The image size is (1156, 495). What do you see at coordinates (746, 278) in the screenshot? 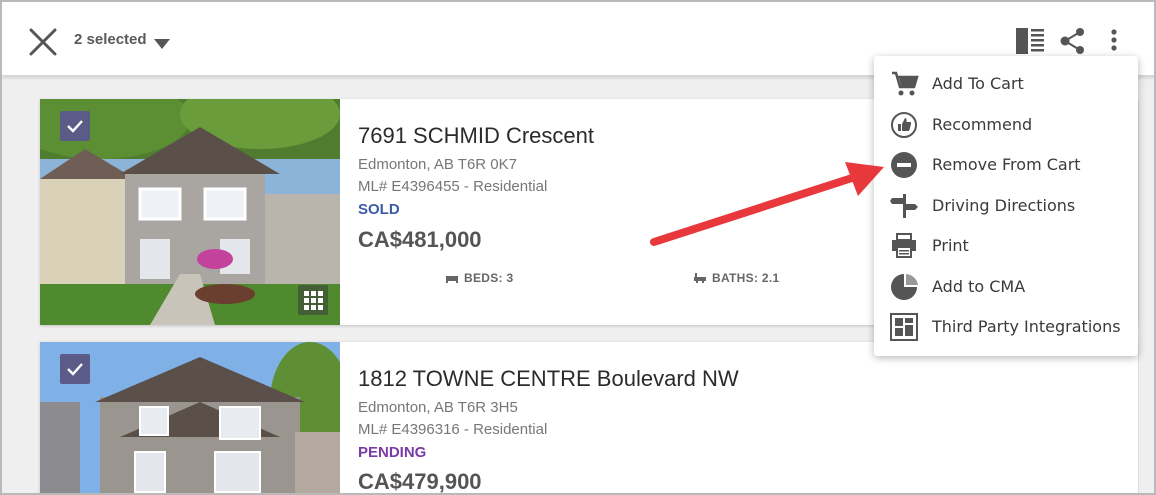
I see `baths-label: BATHS: 2.1` at bounding box center [746, 278].